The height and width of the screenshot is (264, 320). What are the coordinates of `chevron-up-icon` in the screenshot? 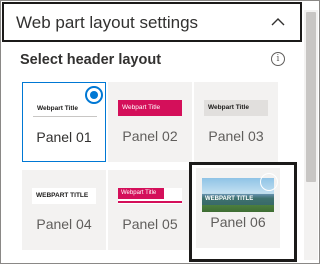 It's located at (278, 22).